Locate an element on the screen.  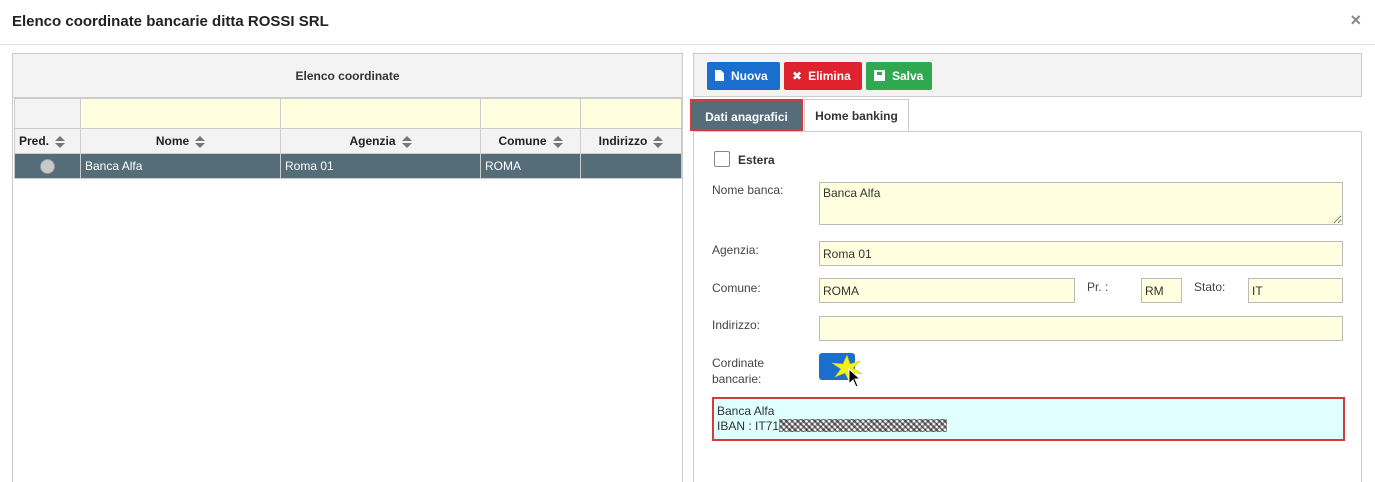
redacted-iban is located at coordinates (863, 425).